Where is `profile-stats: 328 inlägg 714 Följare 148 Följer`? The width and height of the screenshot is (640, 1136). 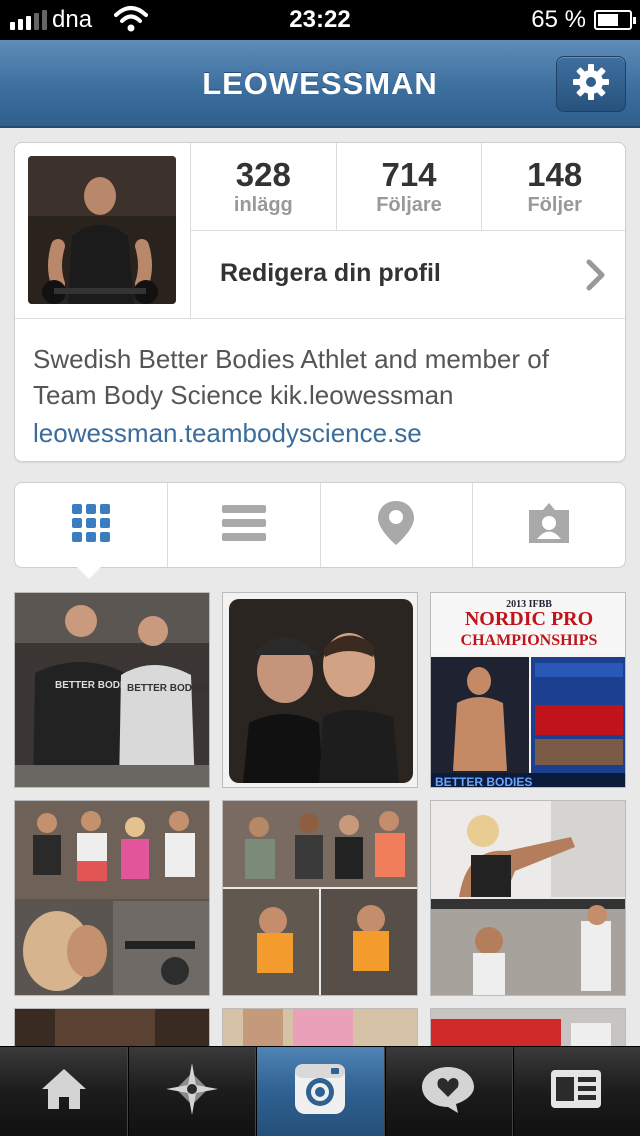
profile-stats: 328 inlägg 714 Följare 148 Följer is located at coordinates (407, 187).